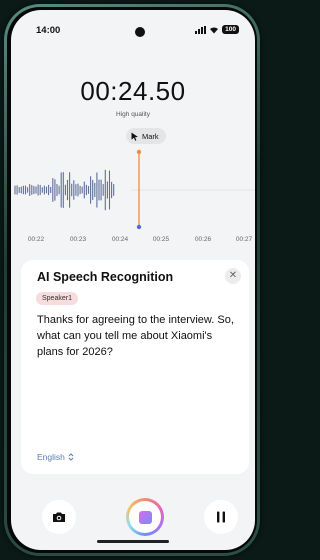 This screenshot has height=560, width=320. I want to click on stop-recording-icon, so click(145, 517).